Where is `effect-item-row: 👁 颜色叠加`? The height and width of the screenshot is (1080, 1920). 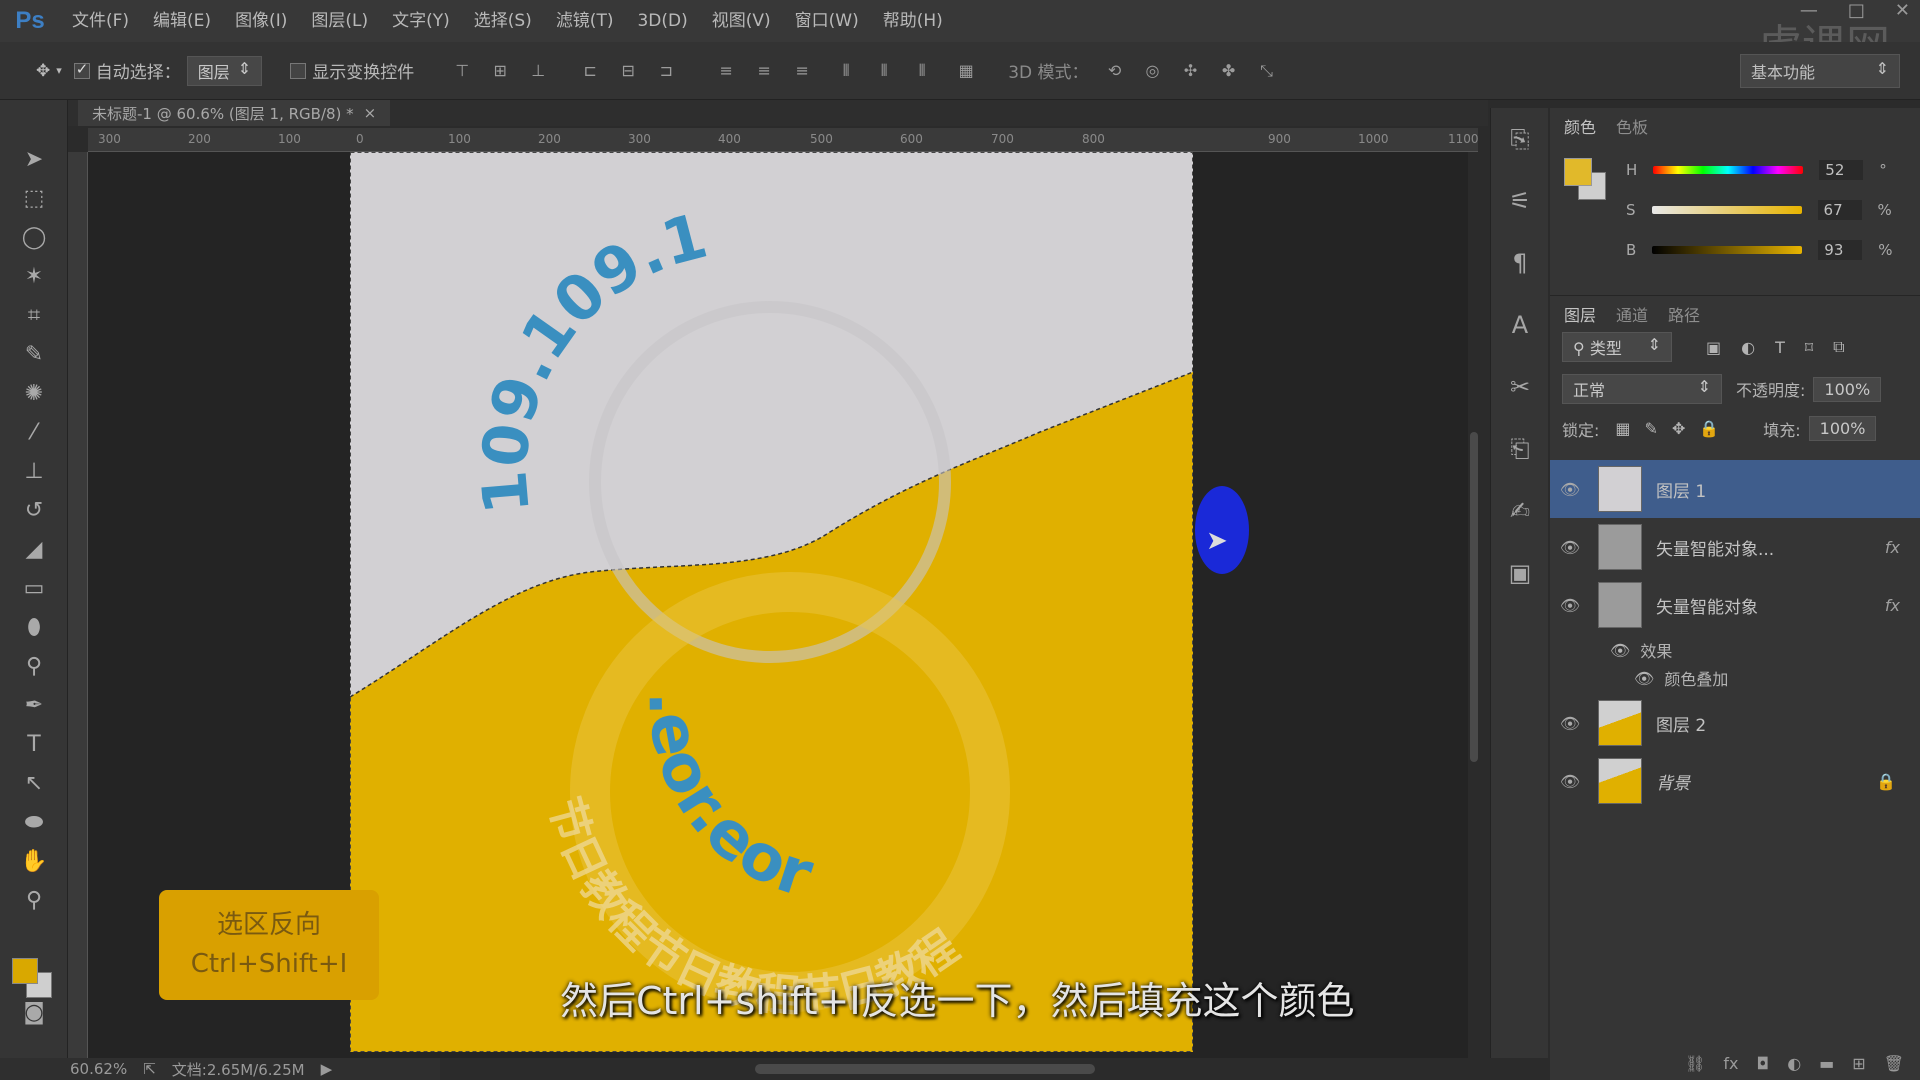
effect-item-row: 👁 颜色叠加 is located at coordinates (1681, 678).